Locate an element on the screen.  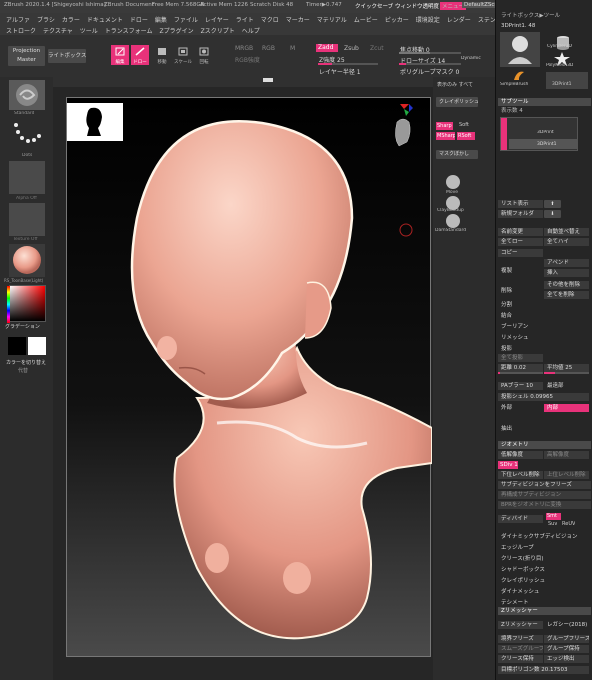
outer-button: 外部 is located at coordinates (520, 408).